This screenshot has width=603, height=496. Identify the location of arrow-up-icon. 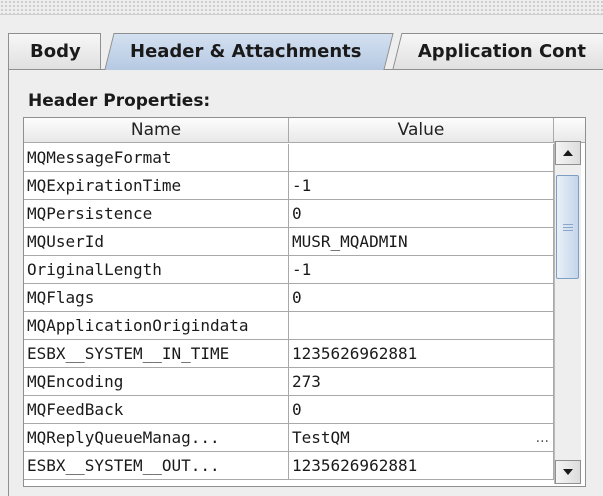
(568, 153).